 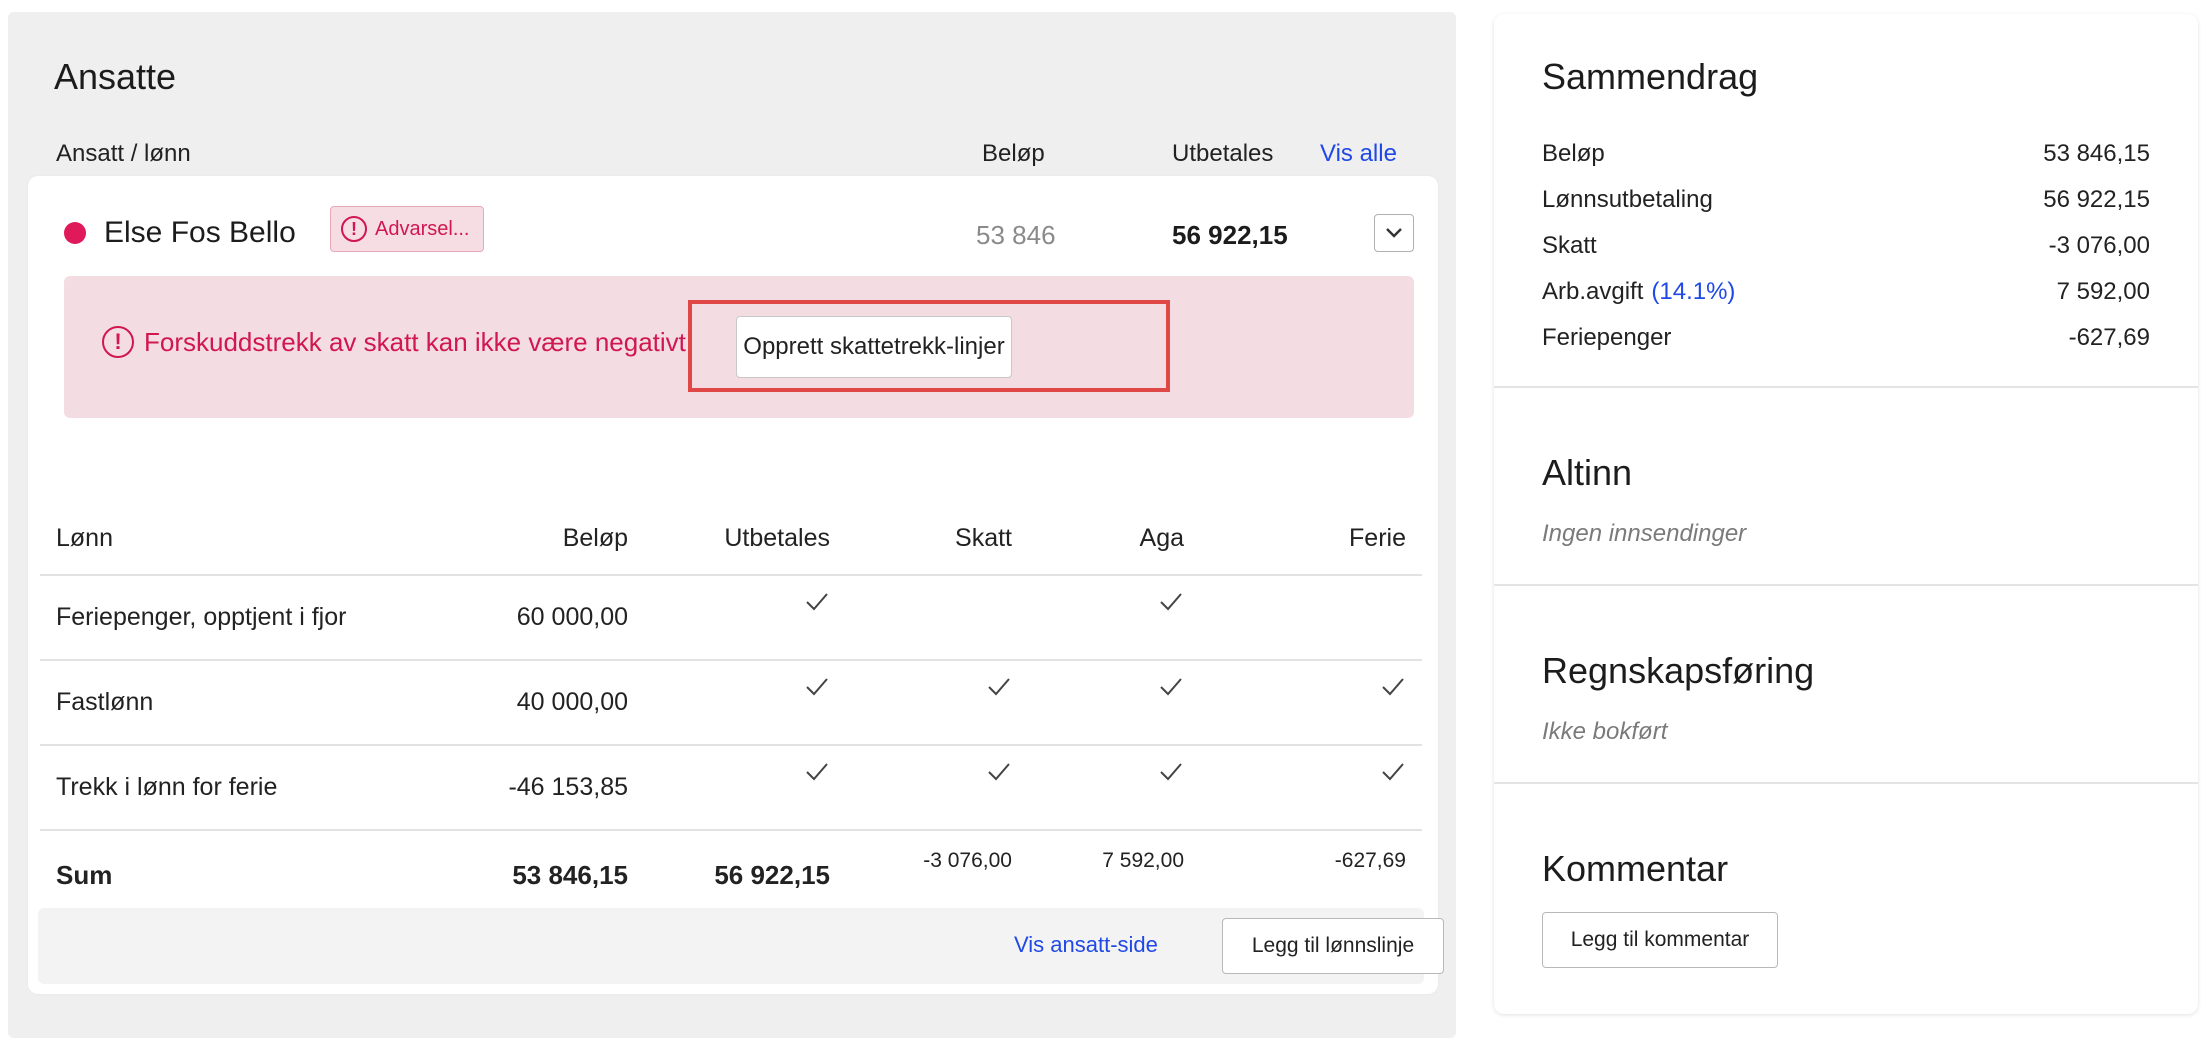 What do you see at coordinates (937, 538) in the screenshot?
I see `column-header: Skatt` at bounding box center [937, 538].